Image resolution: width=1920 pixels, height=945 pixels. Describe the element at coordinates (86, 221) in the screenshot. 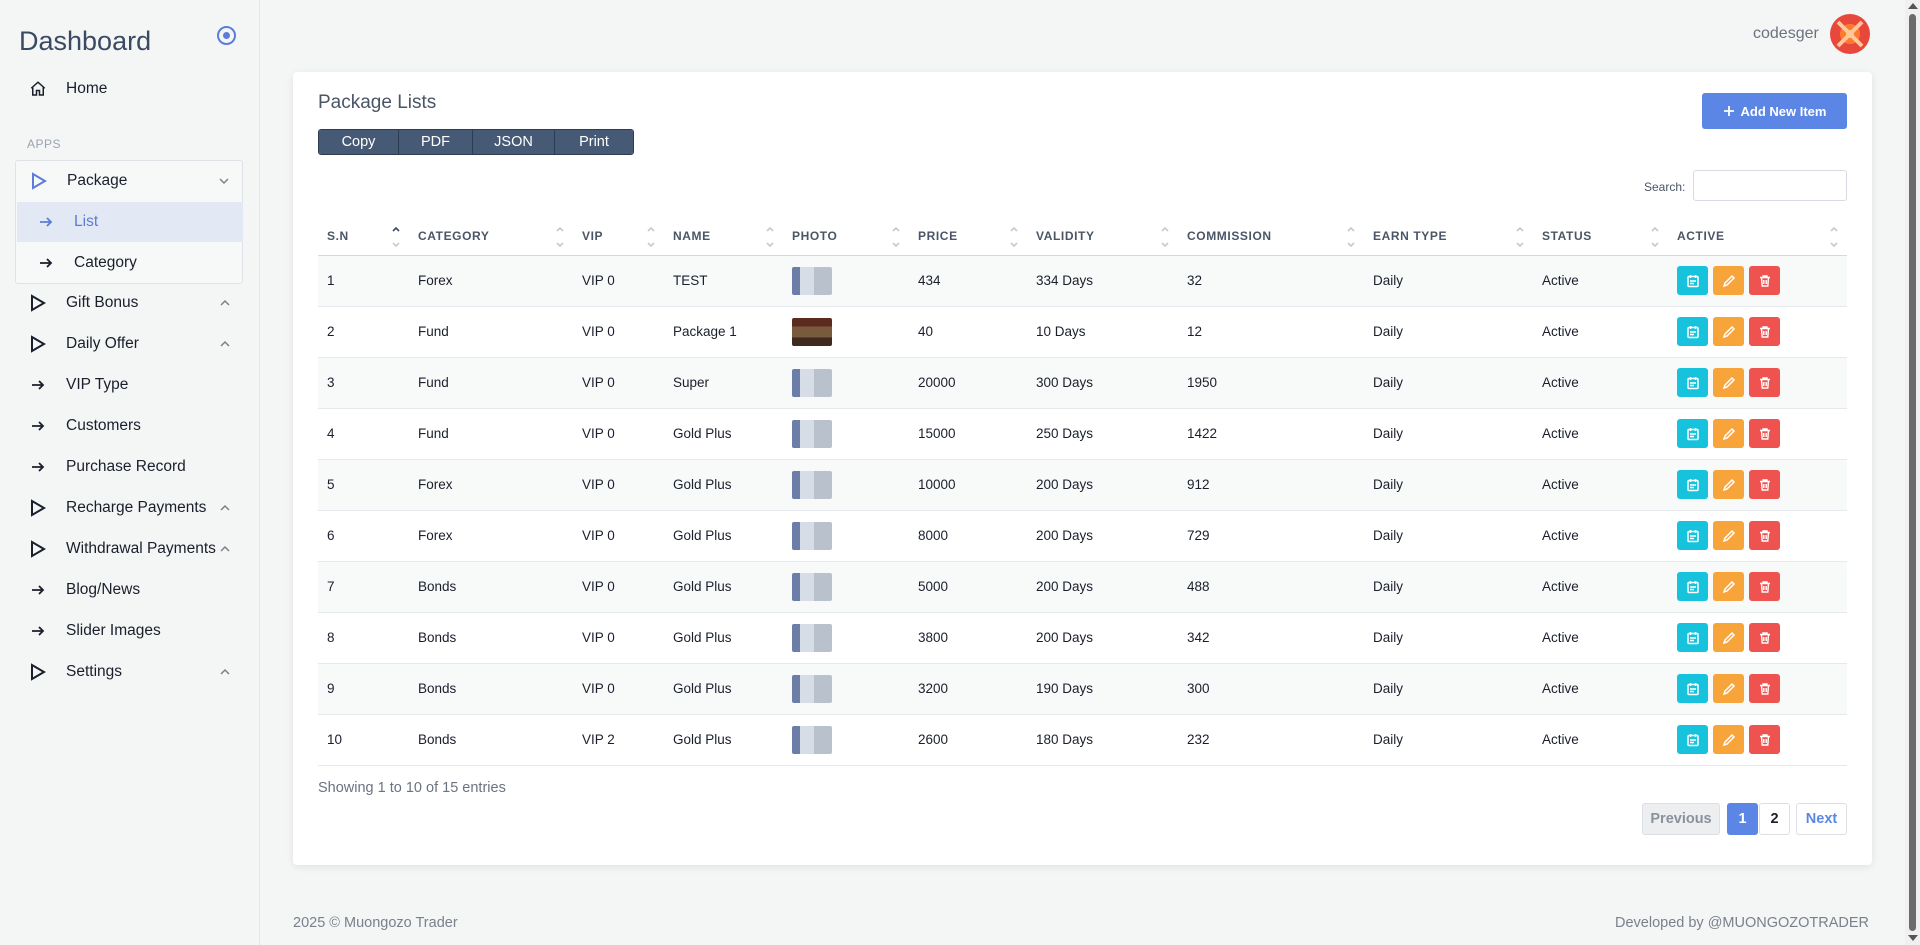

I see `sidebar-item-label: List` at that location.